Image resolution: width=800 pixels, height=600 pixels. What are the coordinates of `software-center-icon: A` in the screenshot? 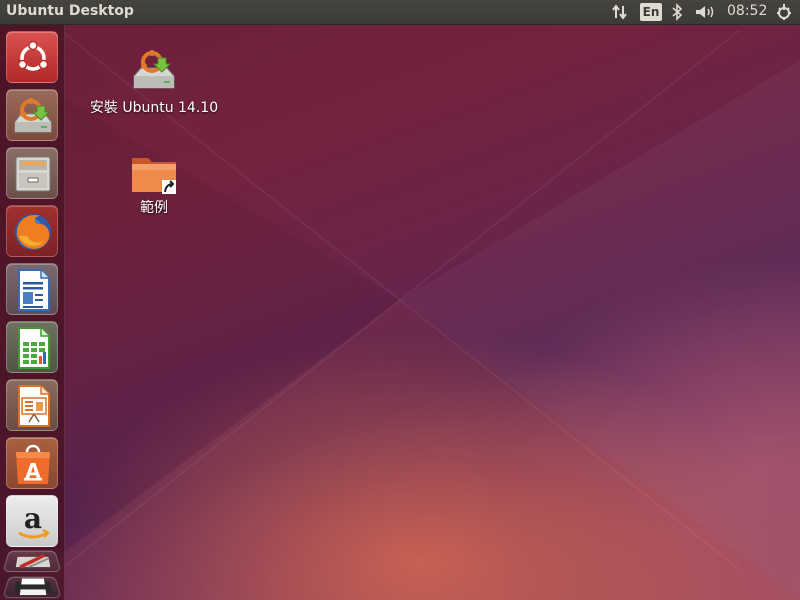 It's located at (33, 464).